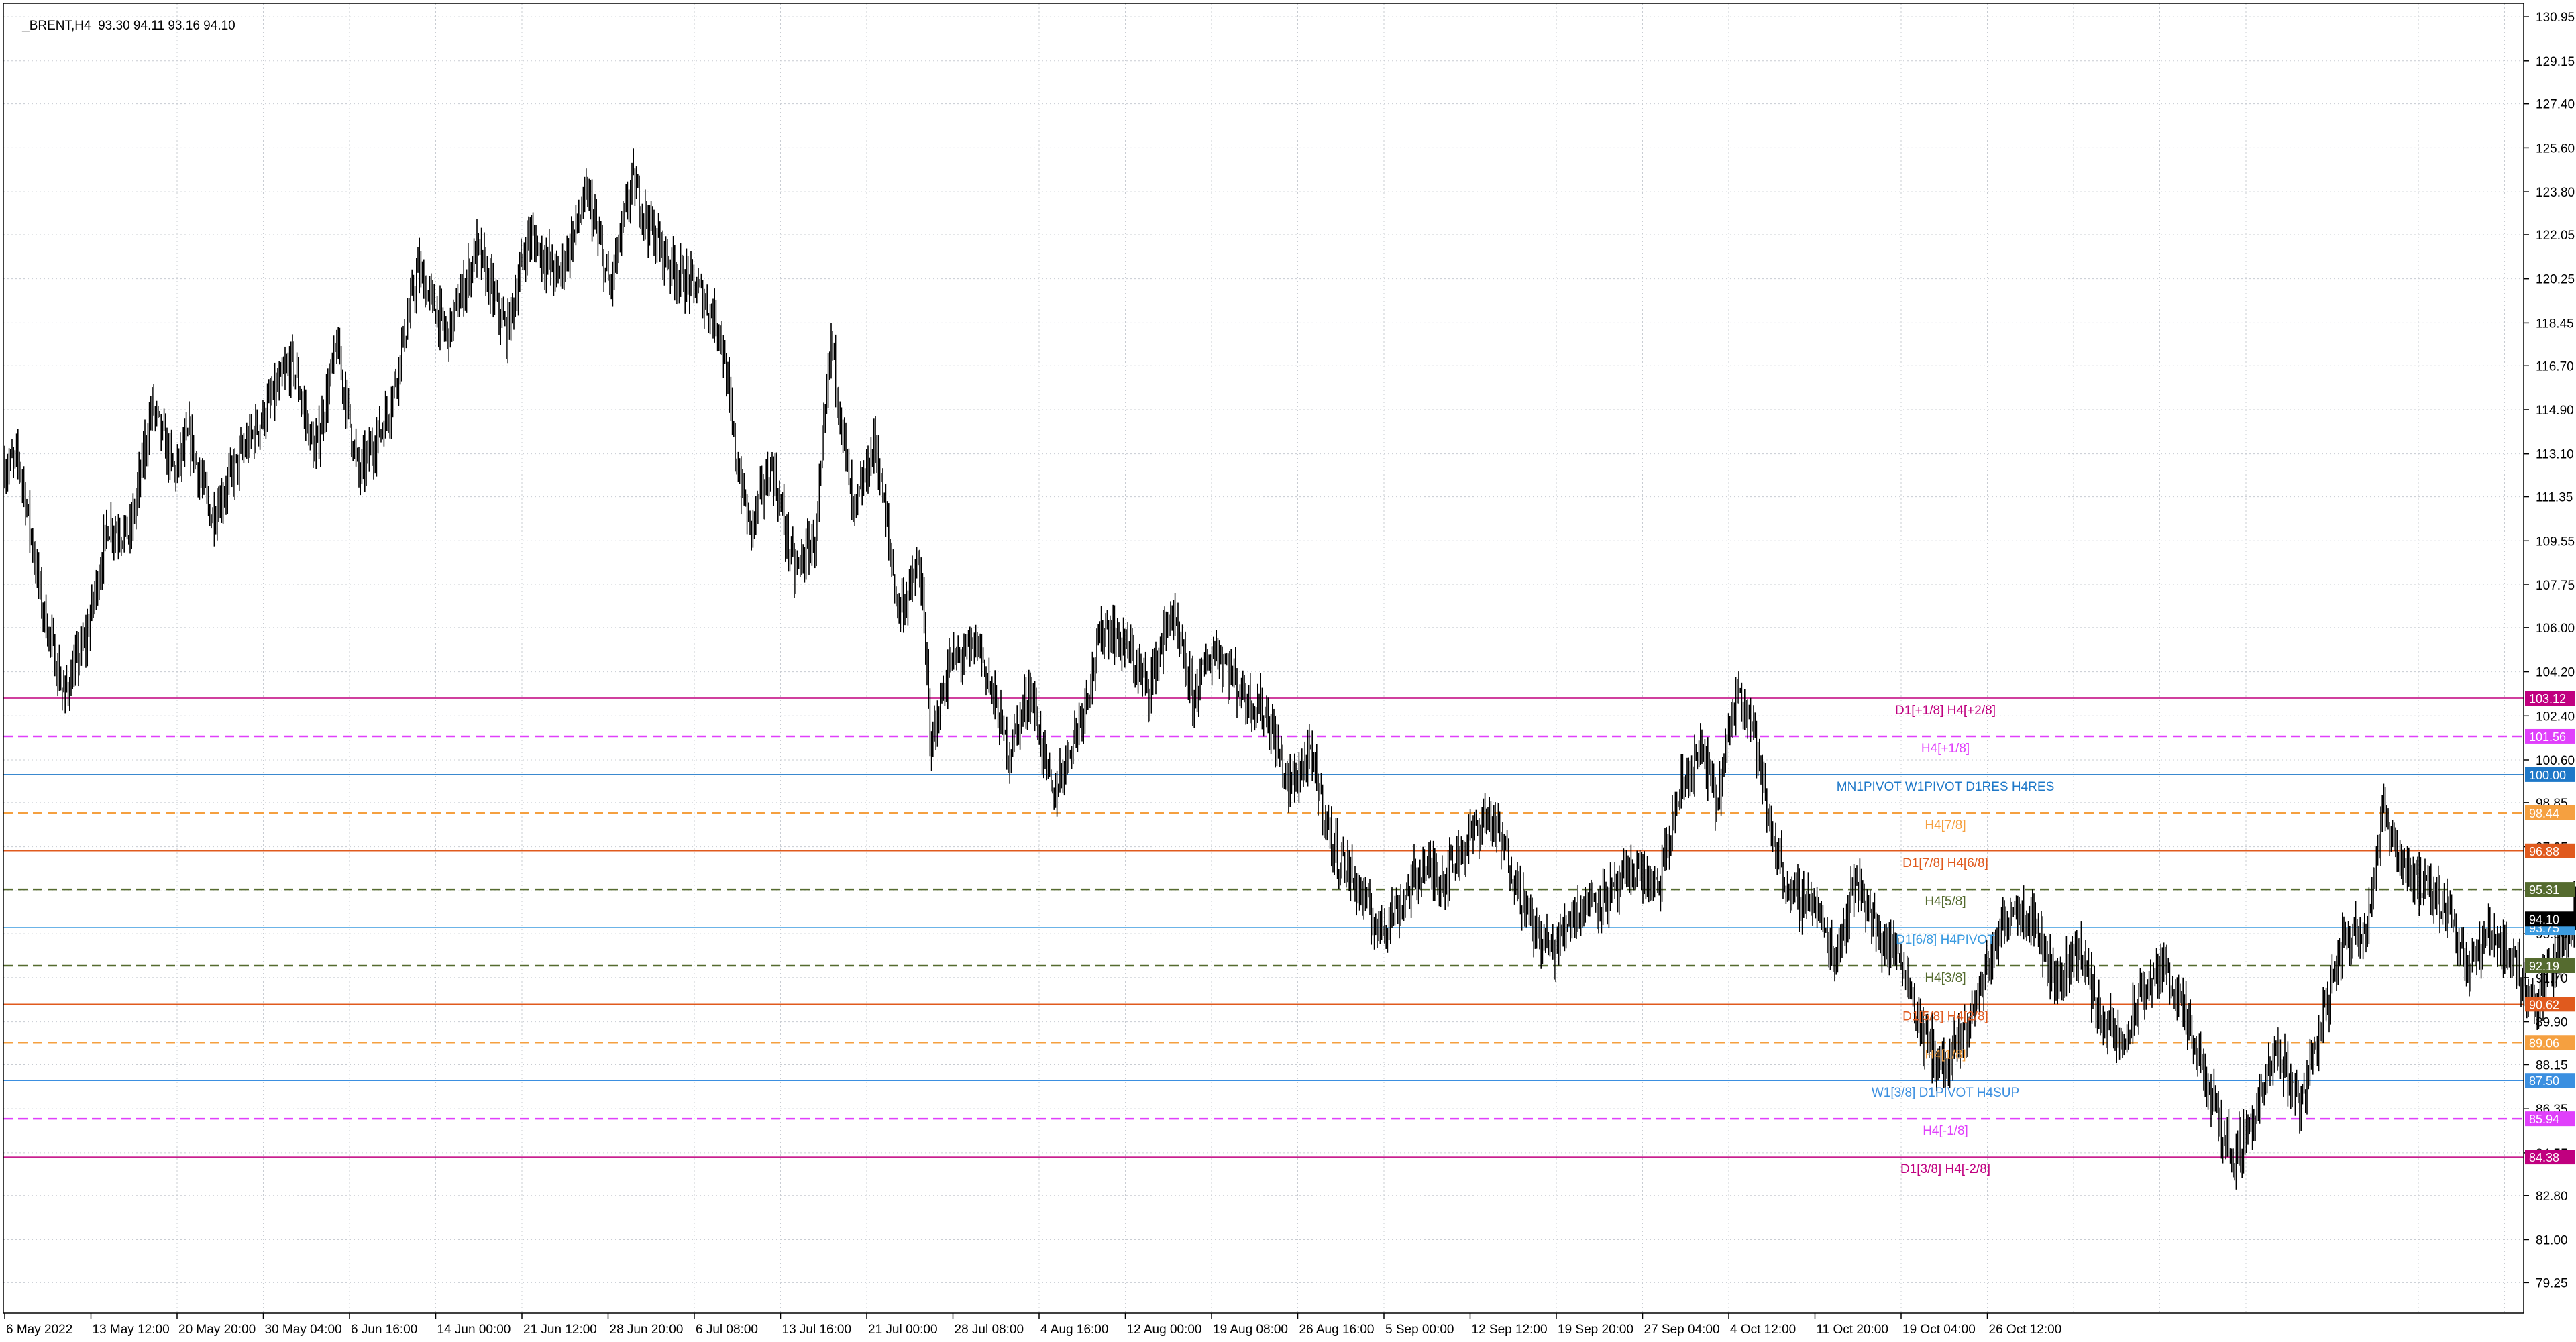  What do you see at coordinates (2544, 890) in the screenshot?
I see `price-tag: 95.31` at bounding box center [2544, 890].